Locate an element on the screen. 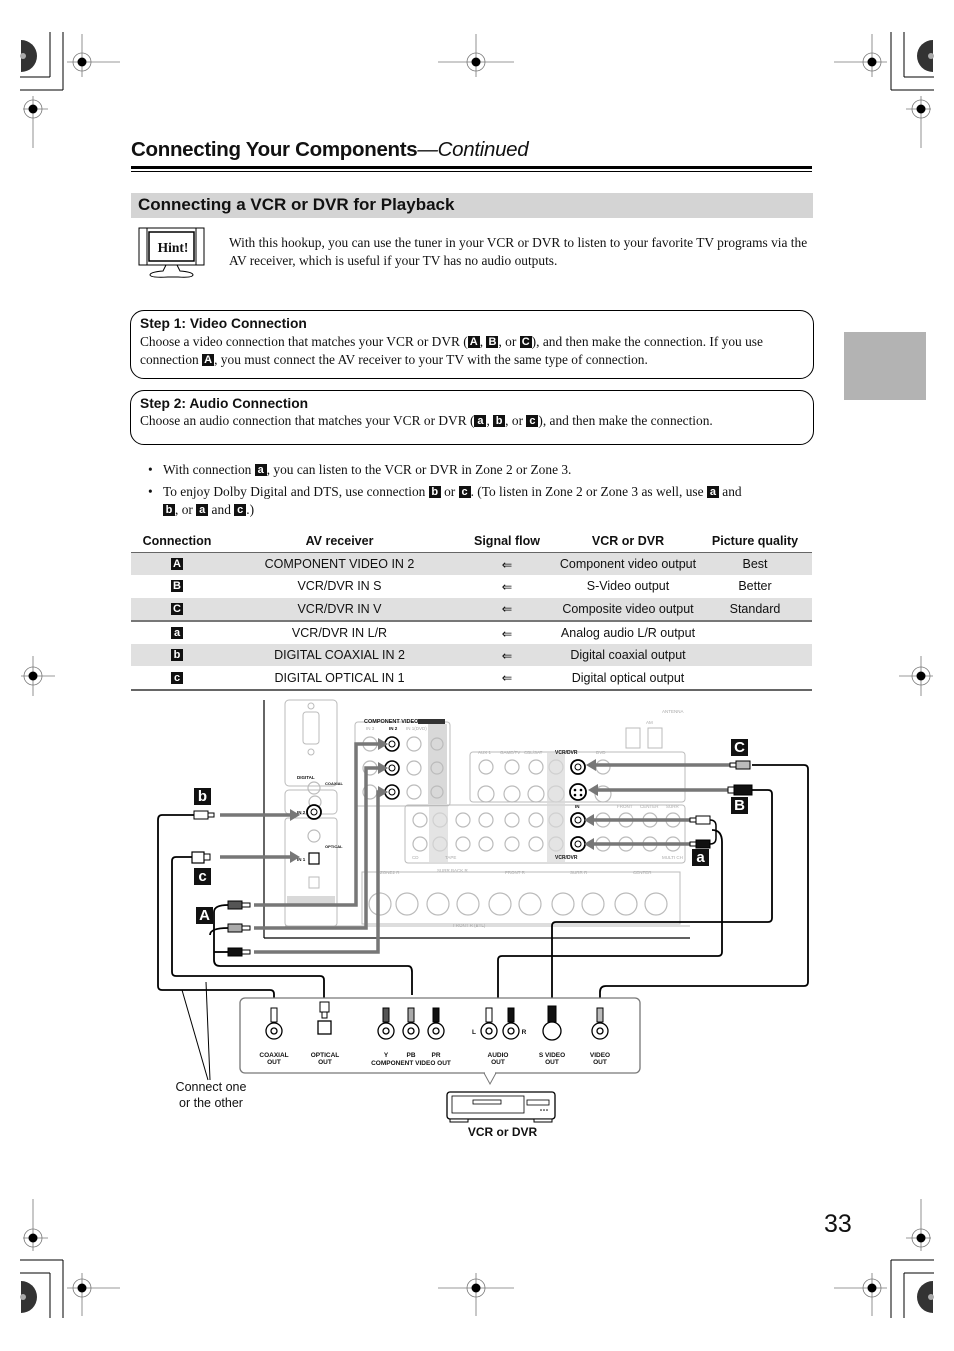 The image size is (954, 1351). optical-plug-c is located at coordinates (201, 857).